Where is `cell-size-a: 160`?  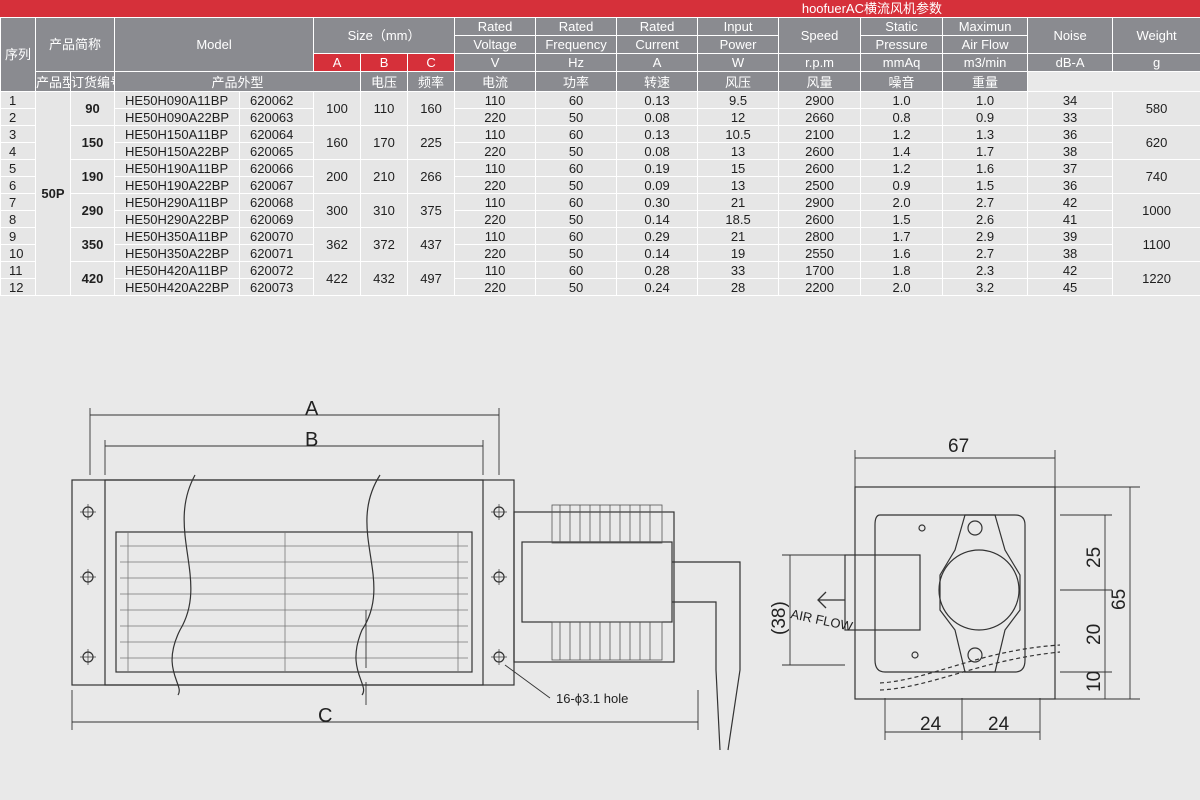 cell-size-a: 160 is located at coordinates (337, 142).